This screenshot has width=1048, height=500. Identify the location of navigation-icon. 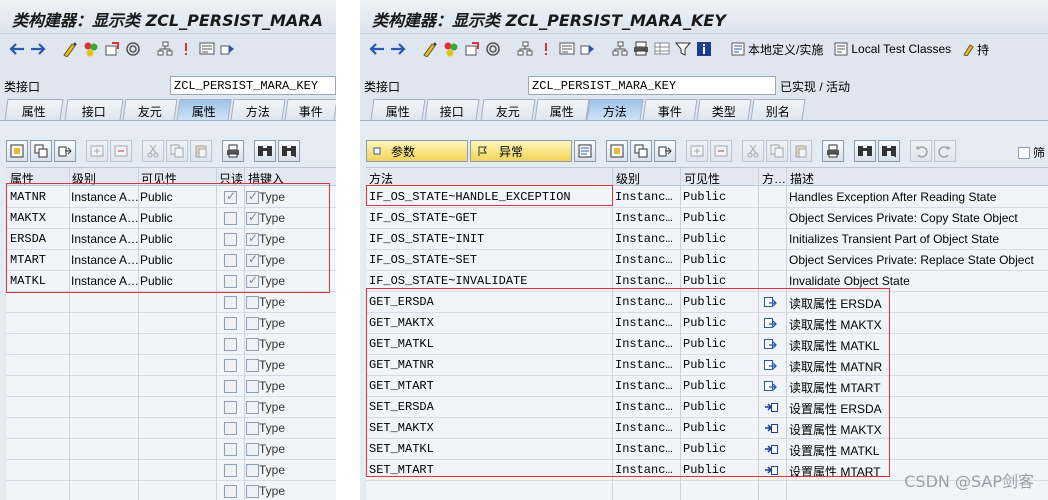
(588, 49).